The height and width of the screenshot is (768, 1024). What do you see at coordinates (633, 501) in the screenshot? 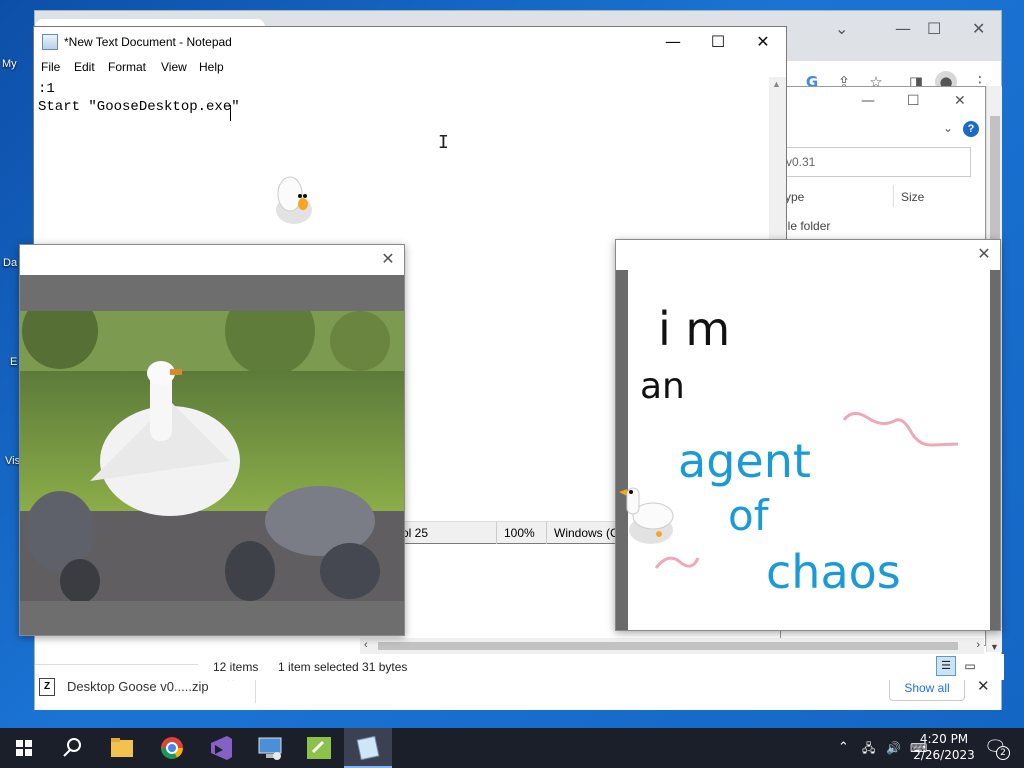
I see `goose-neck` at bounding box center [633, 501].